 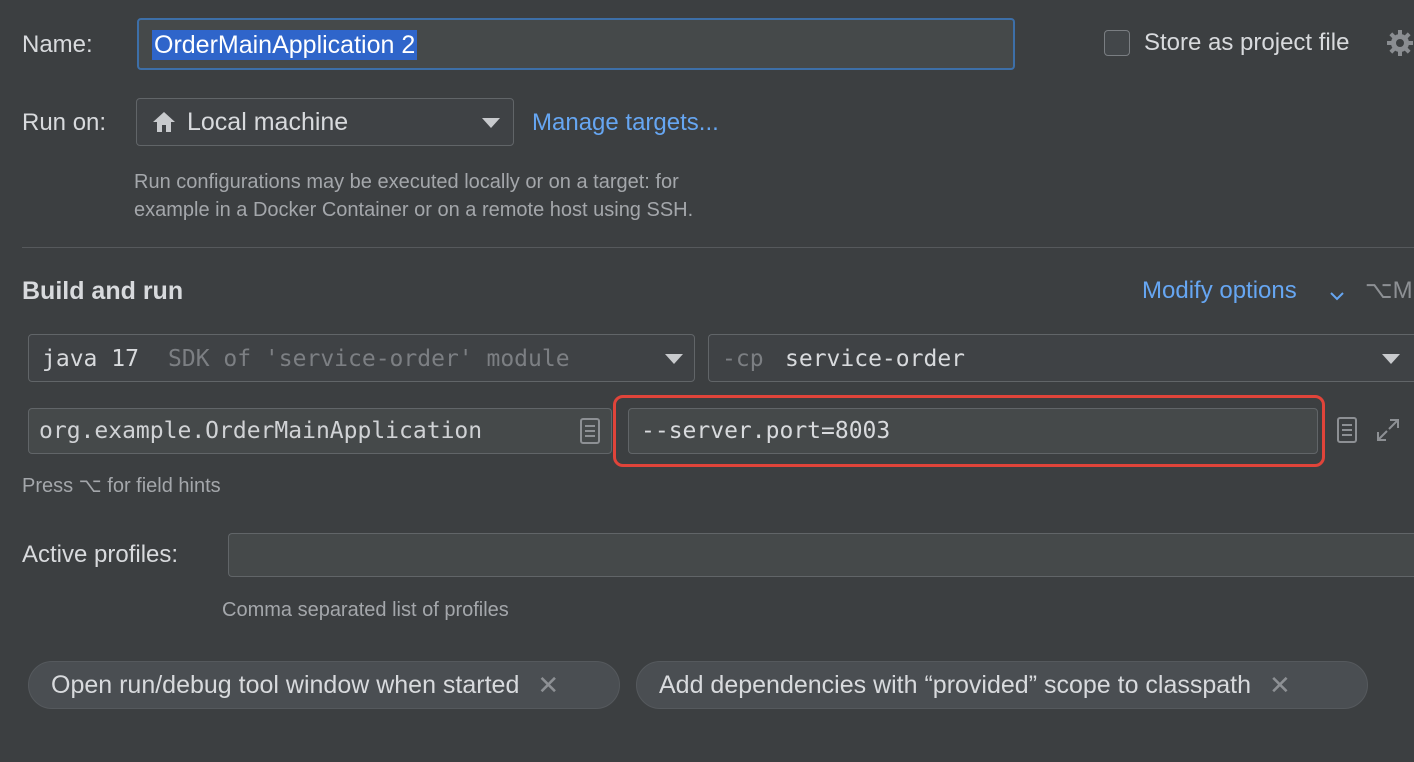 I want to click on run-on-dropdown: Local machine, so click(x=325, y=122).